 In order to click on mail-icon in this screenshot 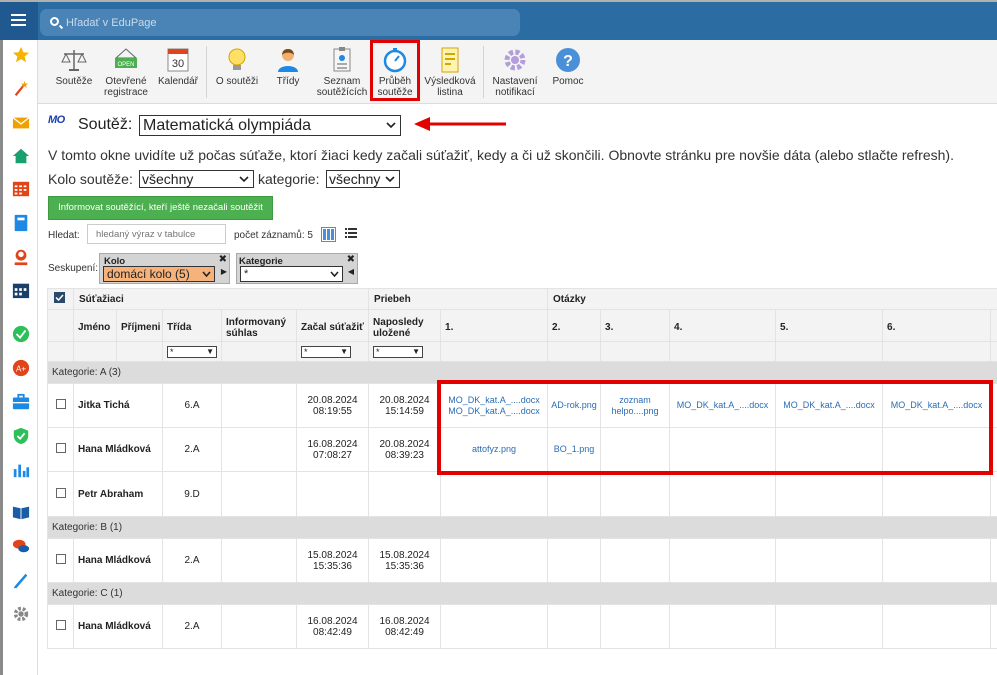, I will do `click(21, 123)`.